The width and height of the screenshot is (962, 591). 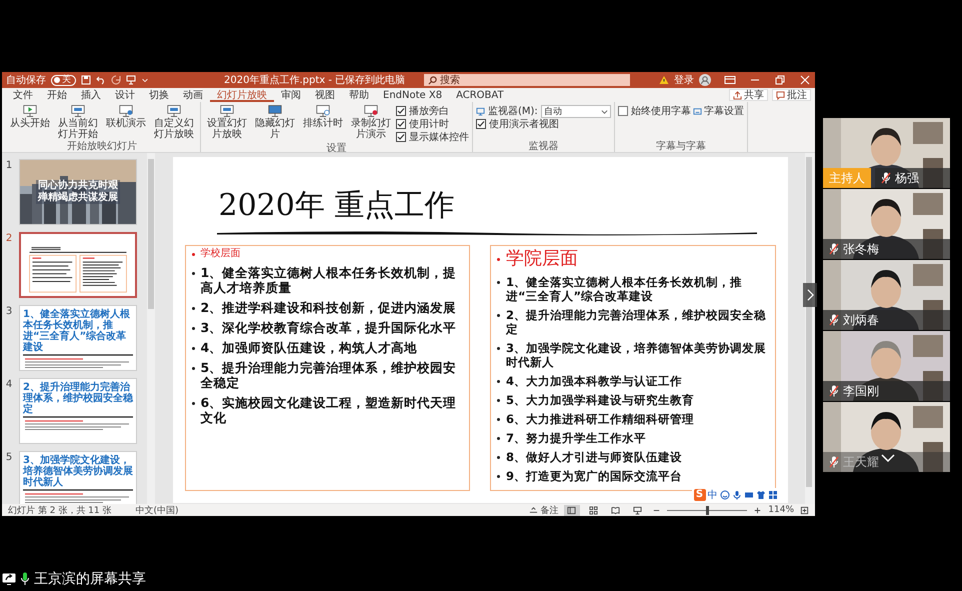 I want to click on ribbon-button: 隐藏幻灯片, so click(x=275, y=122).